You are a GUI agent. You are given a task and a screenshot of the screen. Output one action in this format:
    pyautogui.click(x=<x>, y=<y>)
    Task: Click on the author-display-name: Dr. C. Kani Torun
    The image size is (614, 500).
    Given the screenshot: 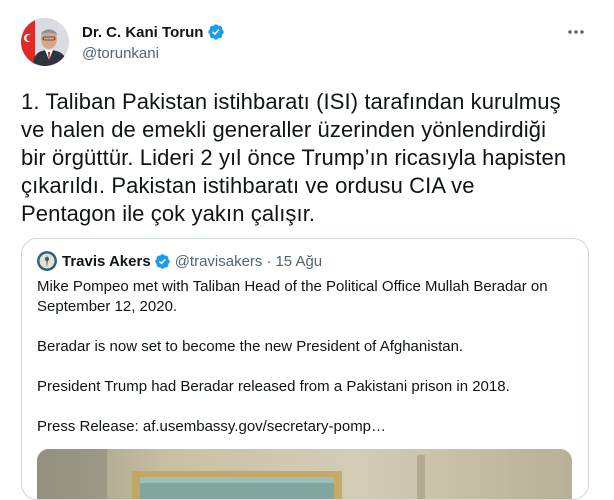 What is the action you would take?
    pyautogui.click(x=142, y=32)
    